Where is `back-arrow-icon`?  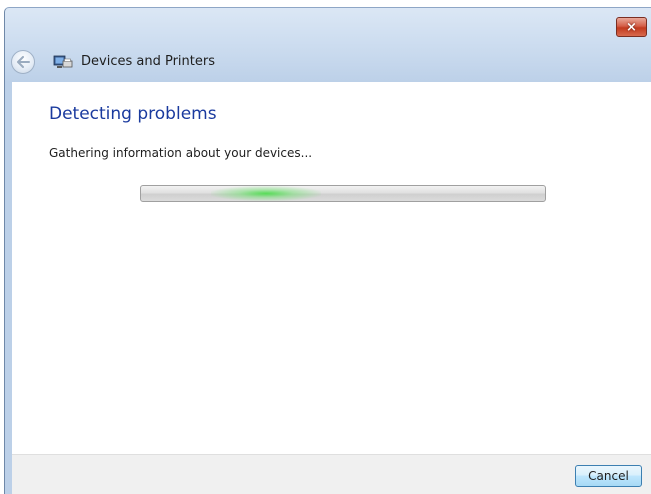 back-arrow-icon is located at coordinates (23, 62).